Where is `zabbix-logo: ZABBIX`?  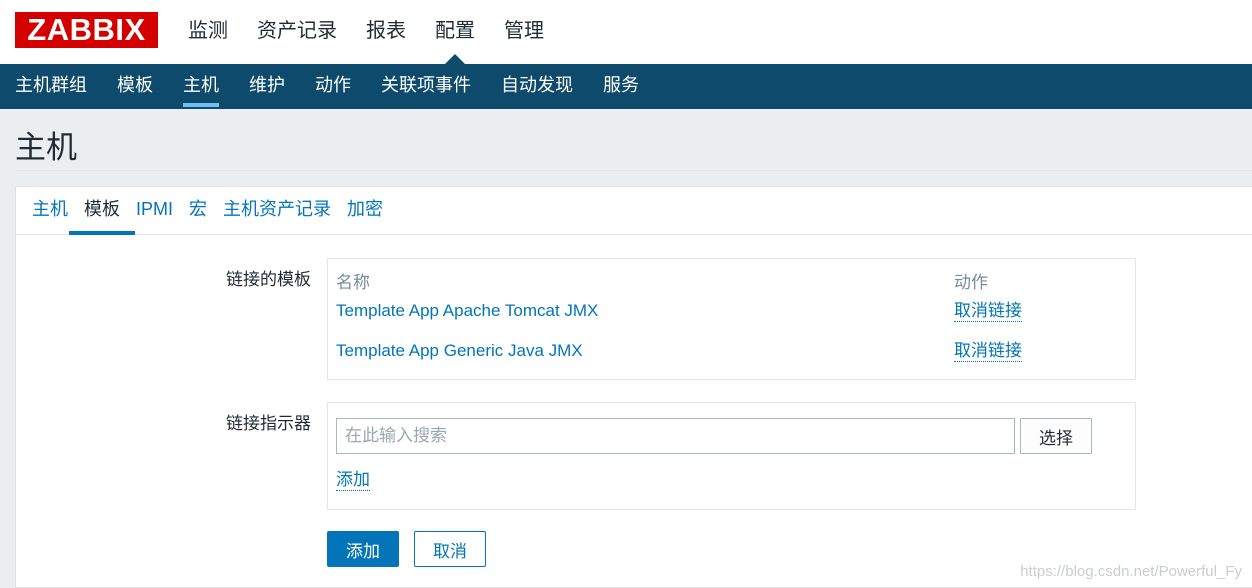 zabbix-logo: ZABBIX is located at coordinates (86, 30).